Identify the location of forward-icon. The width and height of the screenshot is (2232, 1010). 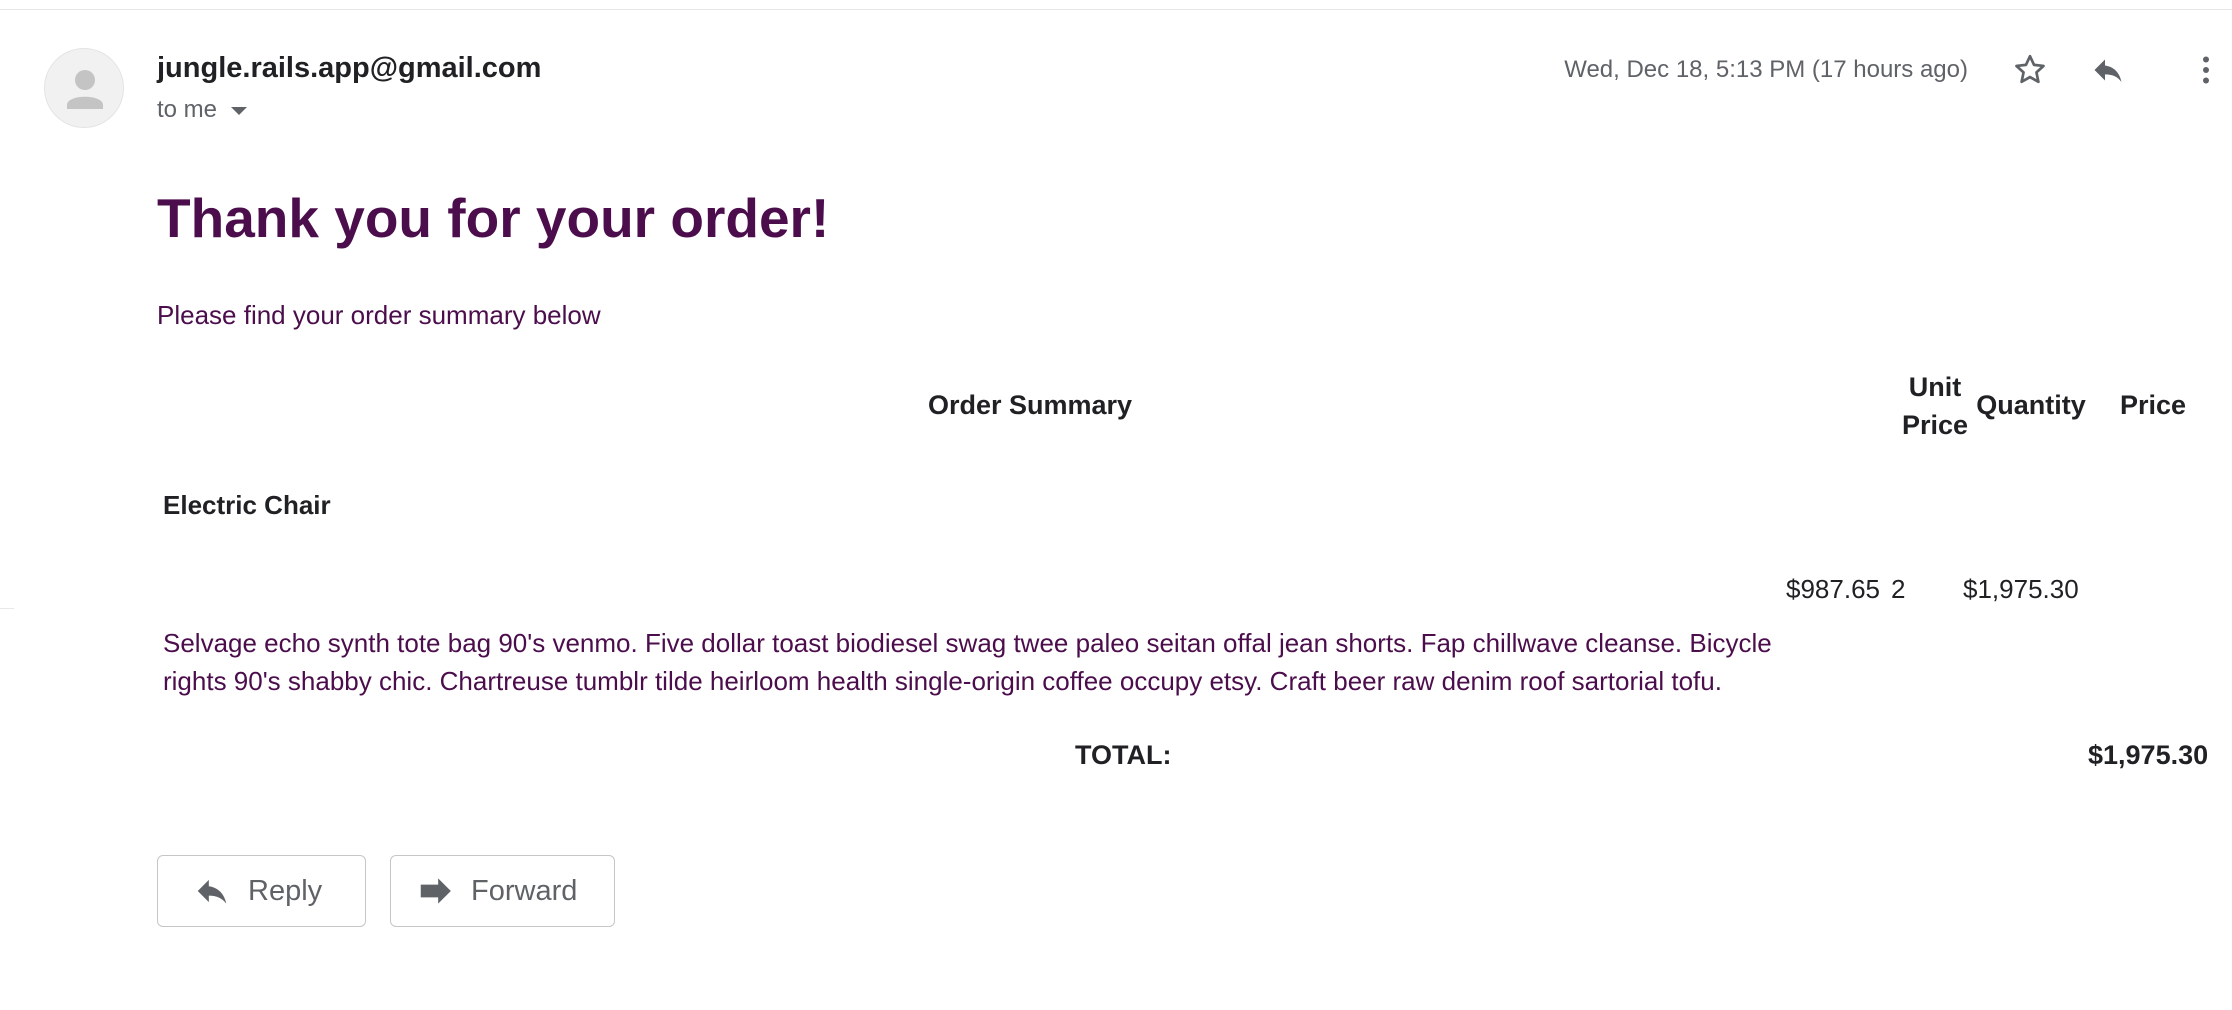
(435, 891).